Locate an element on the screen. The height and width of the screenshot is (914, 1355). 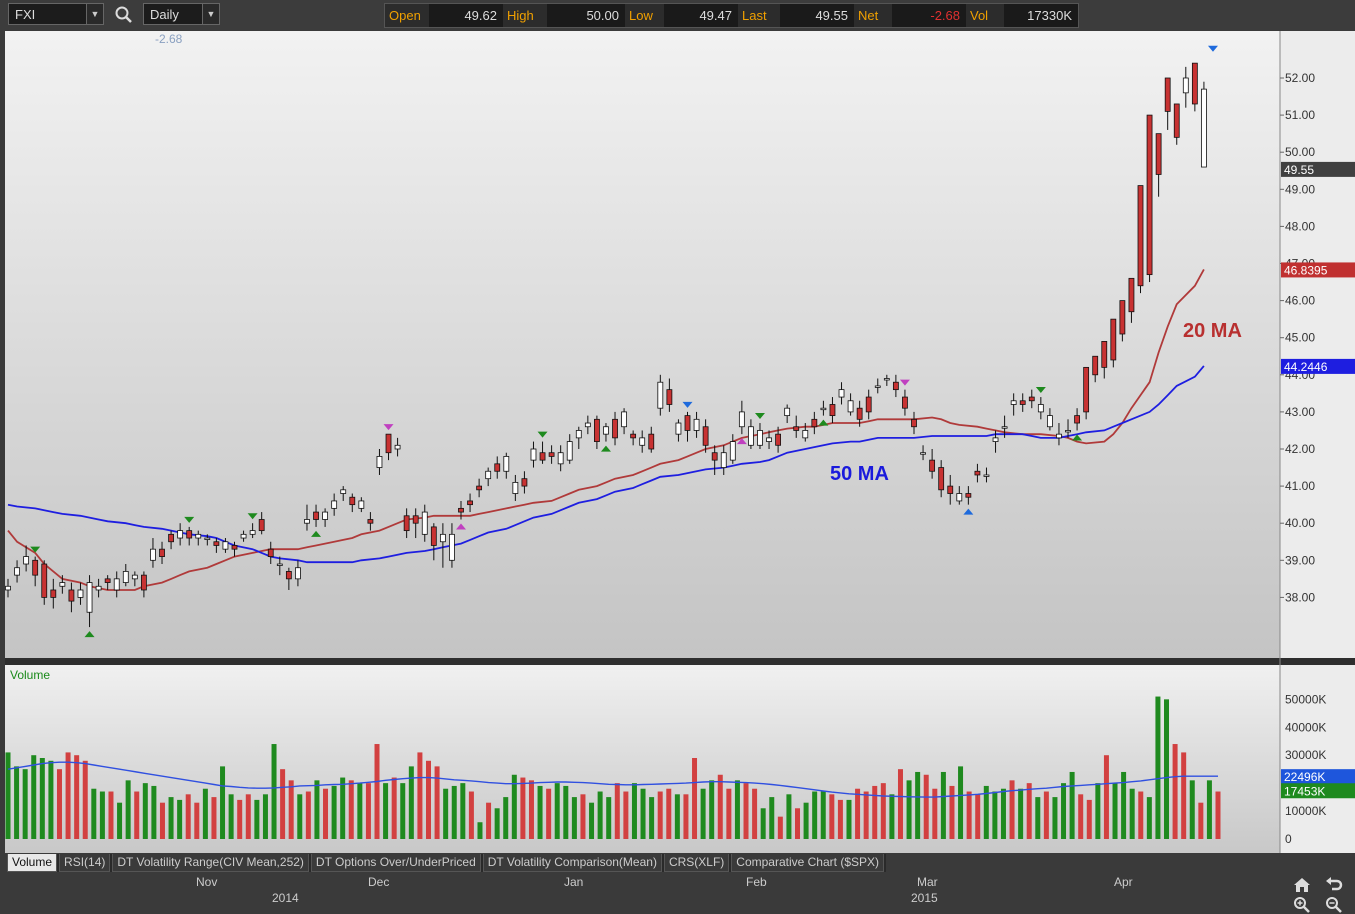
quote-label: Last is located at coordinates (759, 15).